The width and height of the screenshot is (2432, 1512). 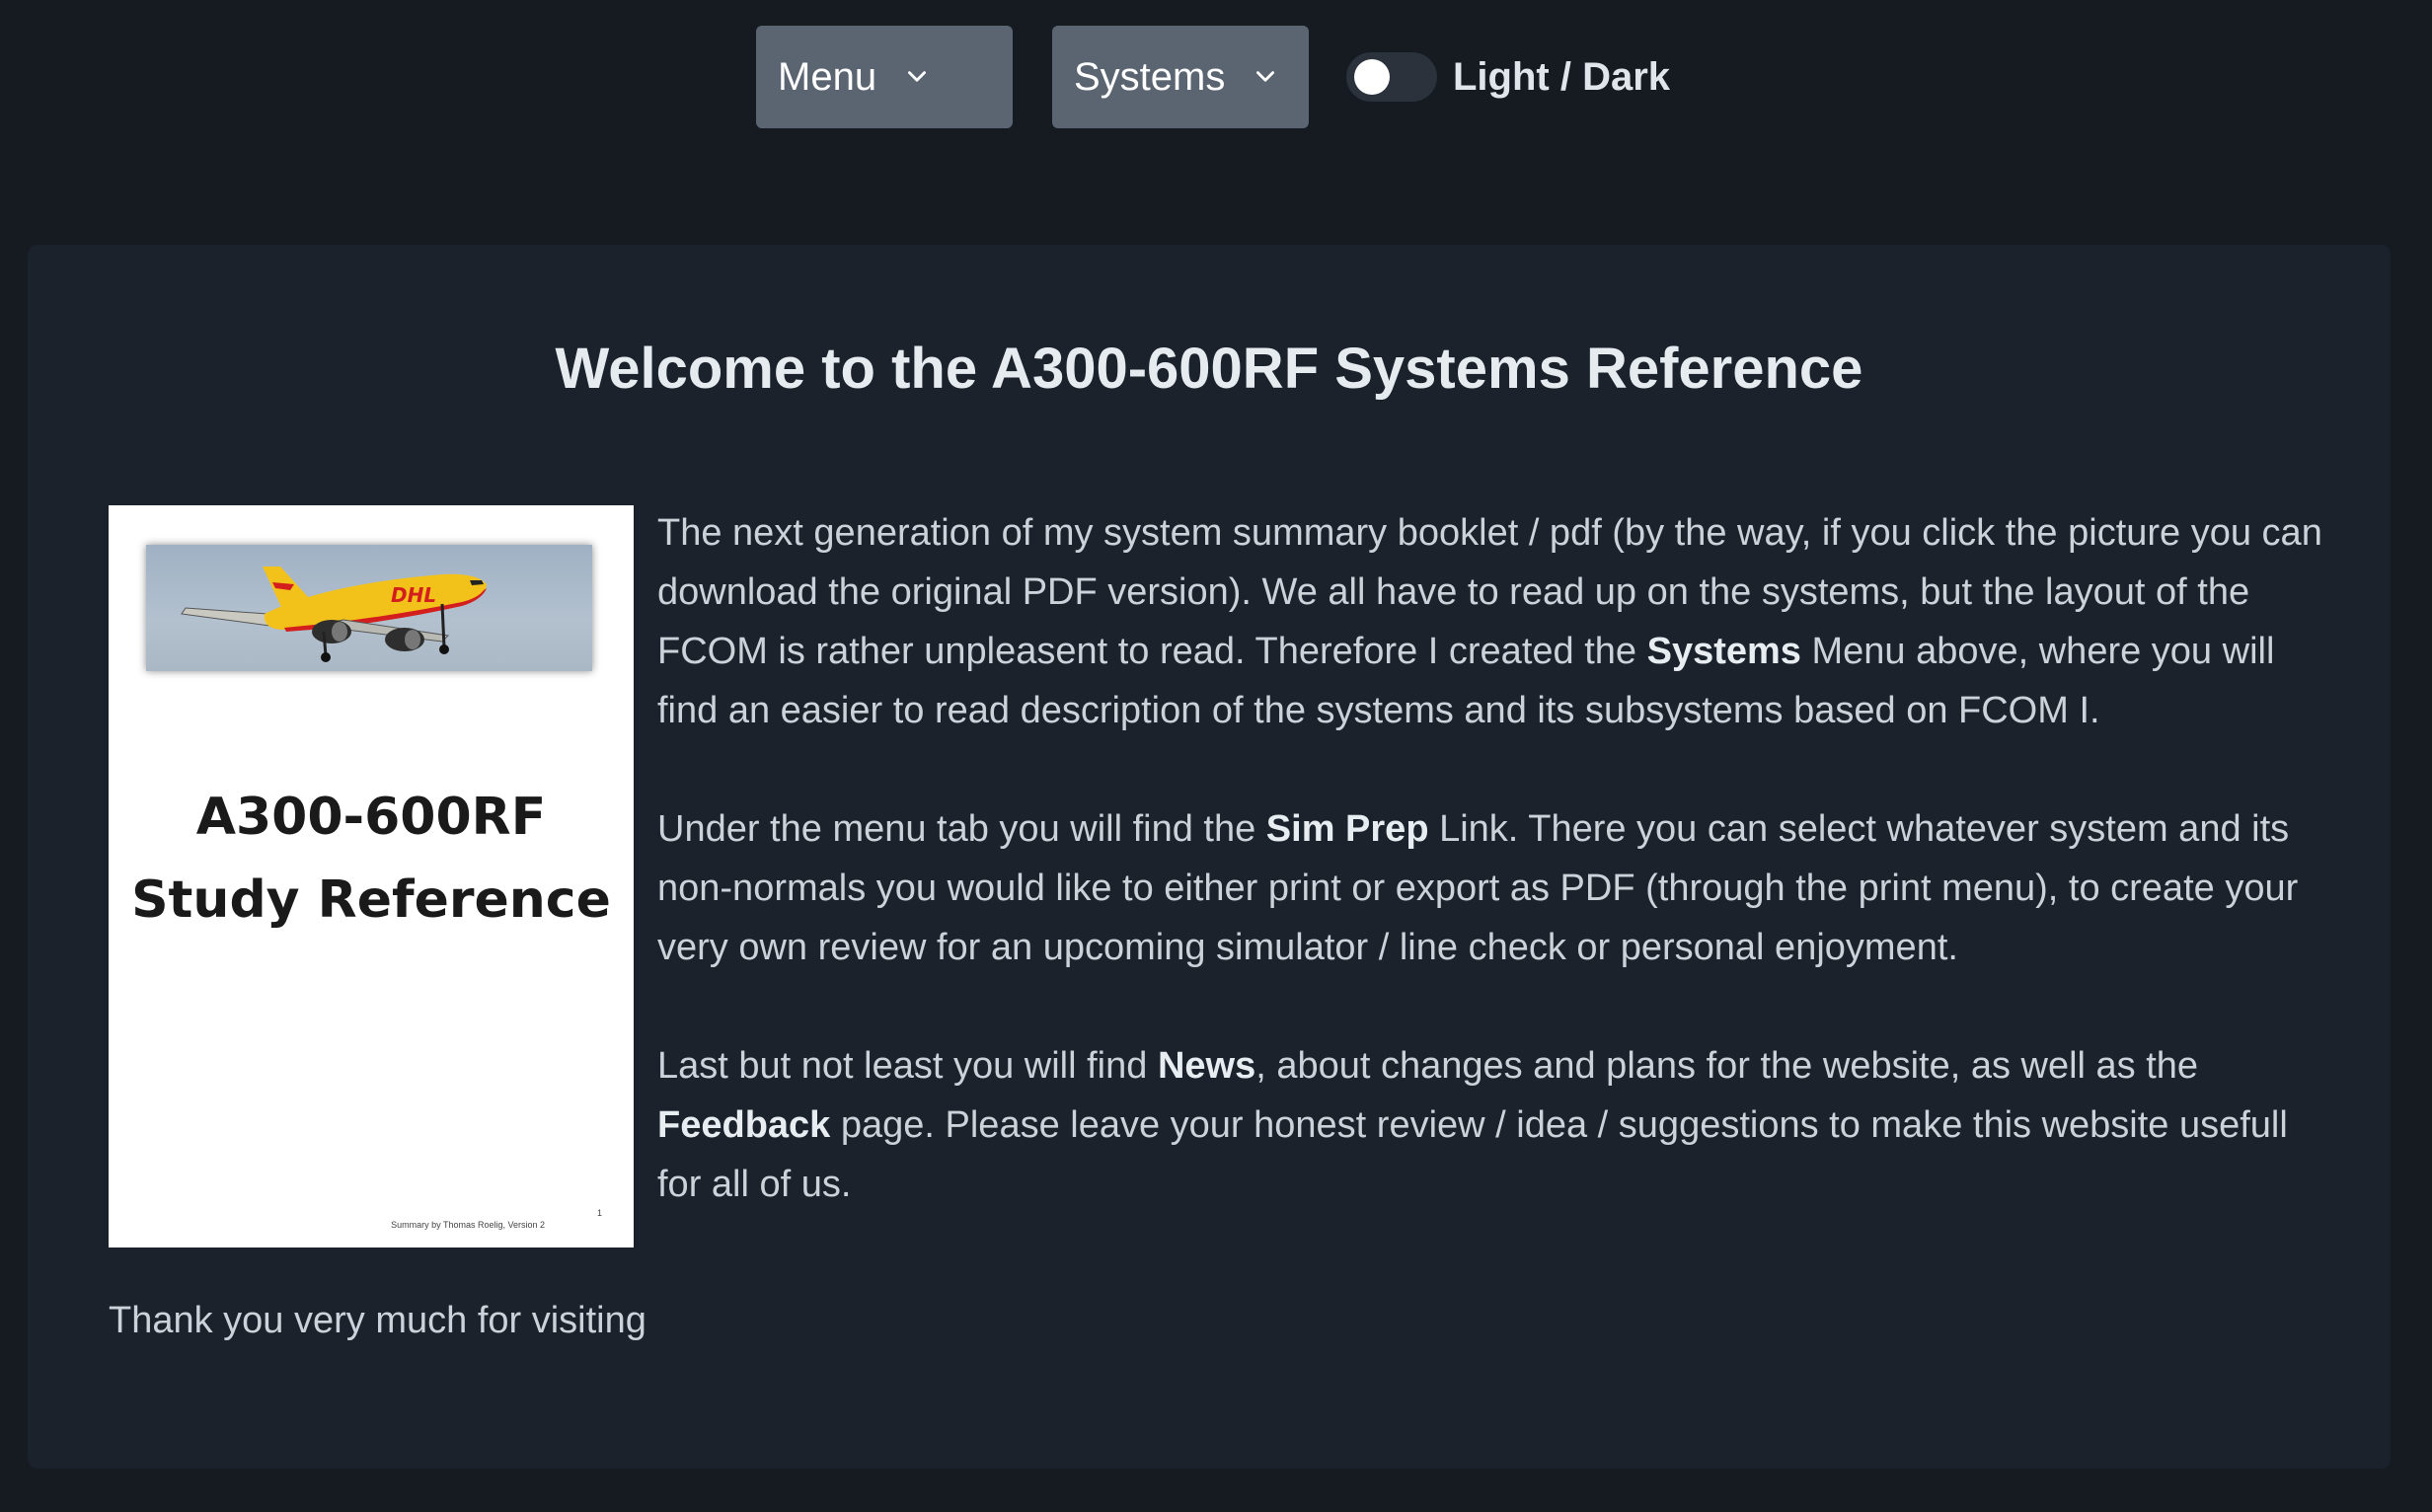 What do you see at coordinates (884, 77) in the screenshot?
I see `menu-dropdown-button: Menu` at bounding box center [884, 77].